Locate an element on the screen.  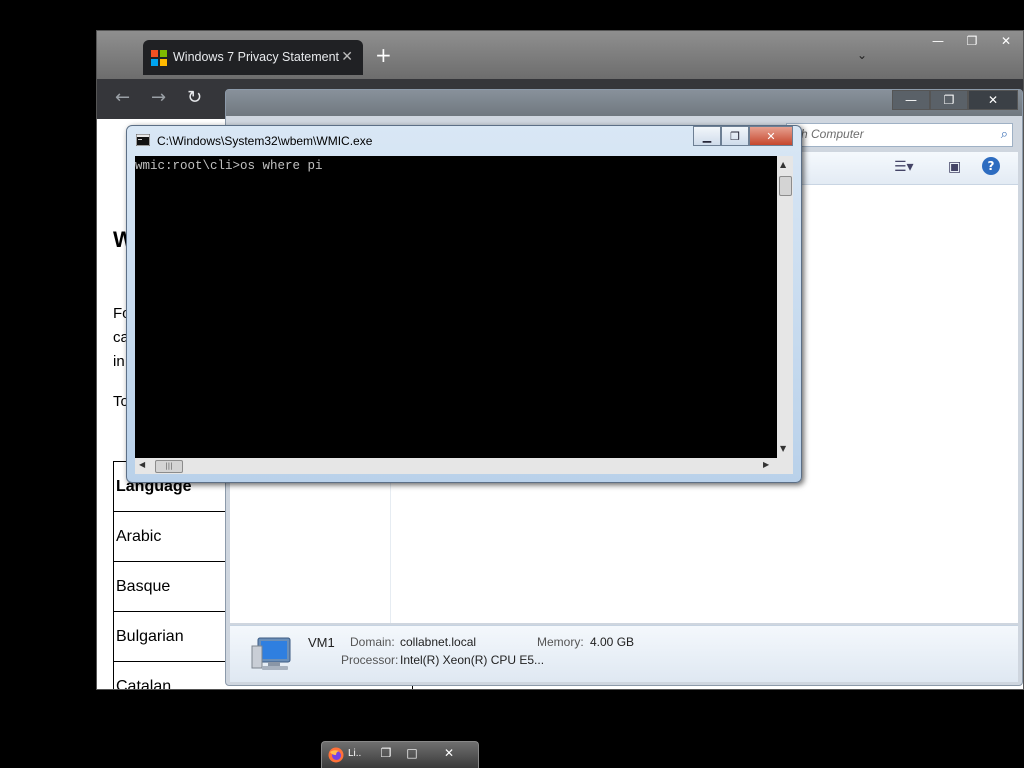
domain-label: Domain: is located at coordinates (372, 642).